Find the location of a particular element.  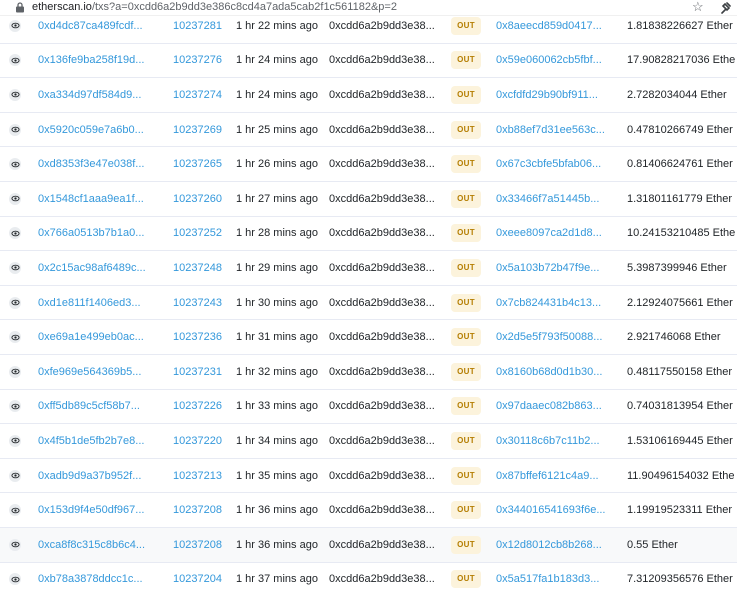

block-link: 10237213 is located at coordinates (197, 476).